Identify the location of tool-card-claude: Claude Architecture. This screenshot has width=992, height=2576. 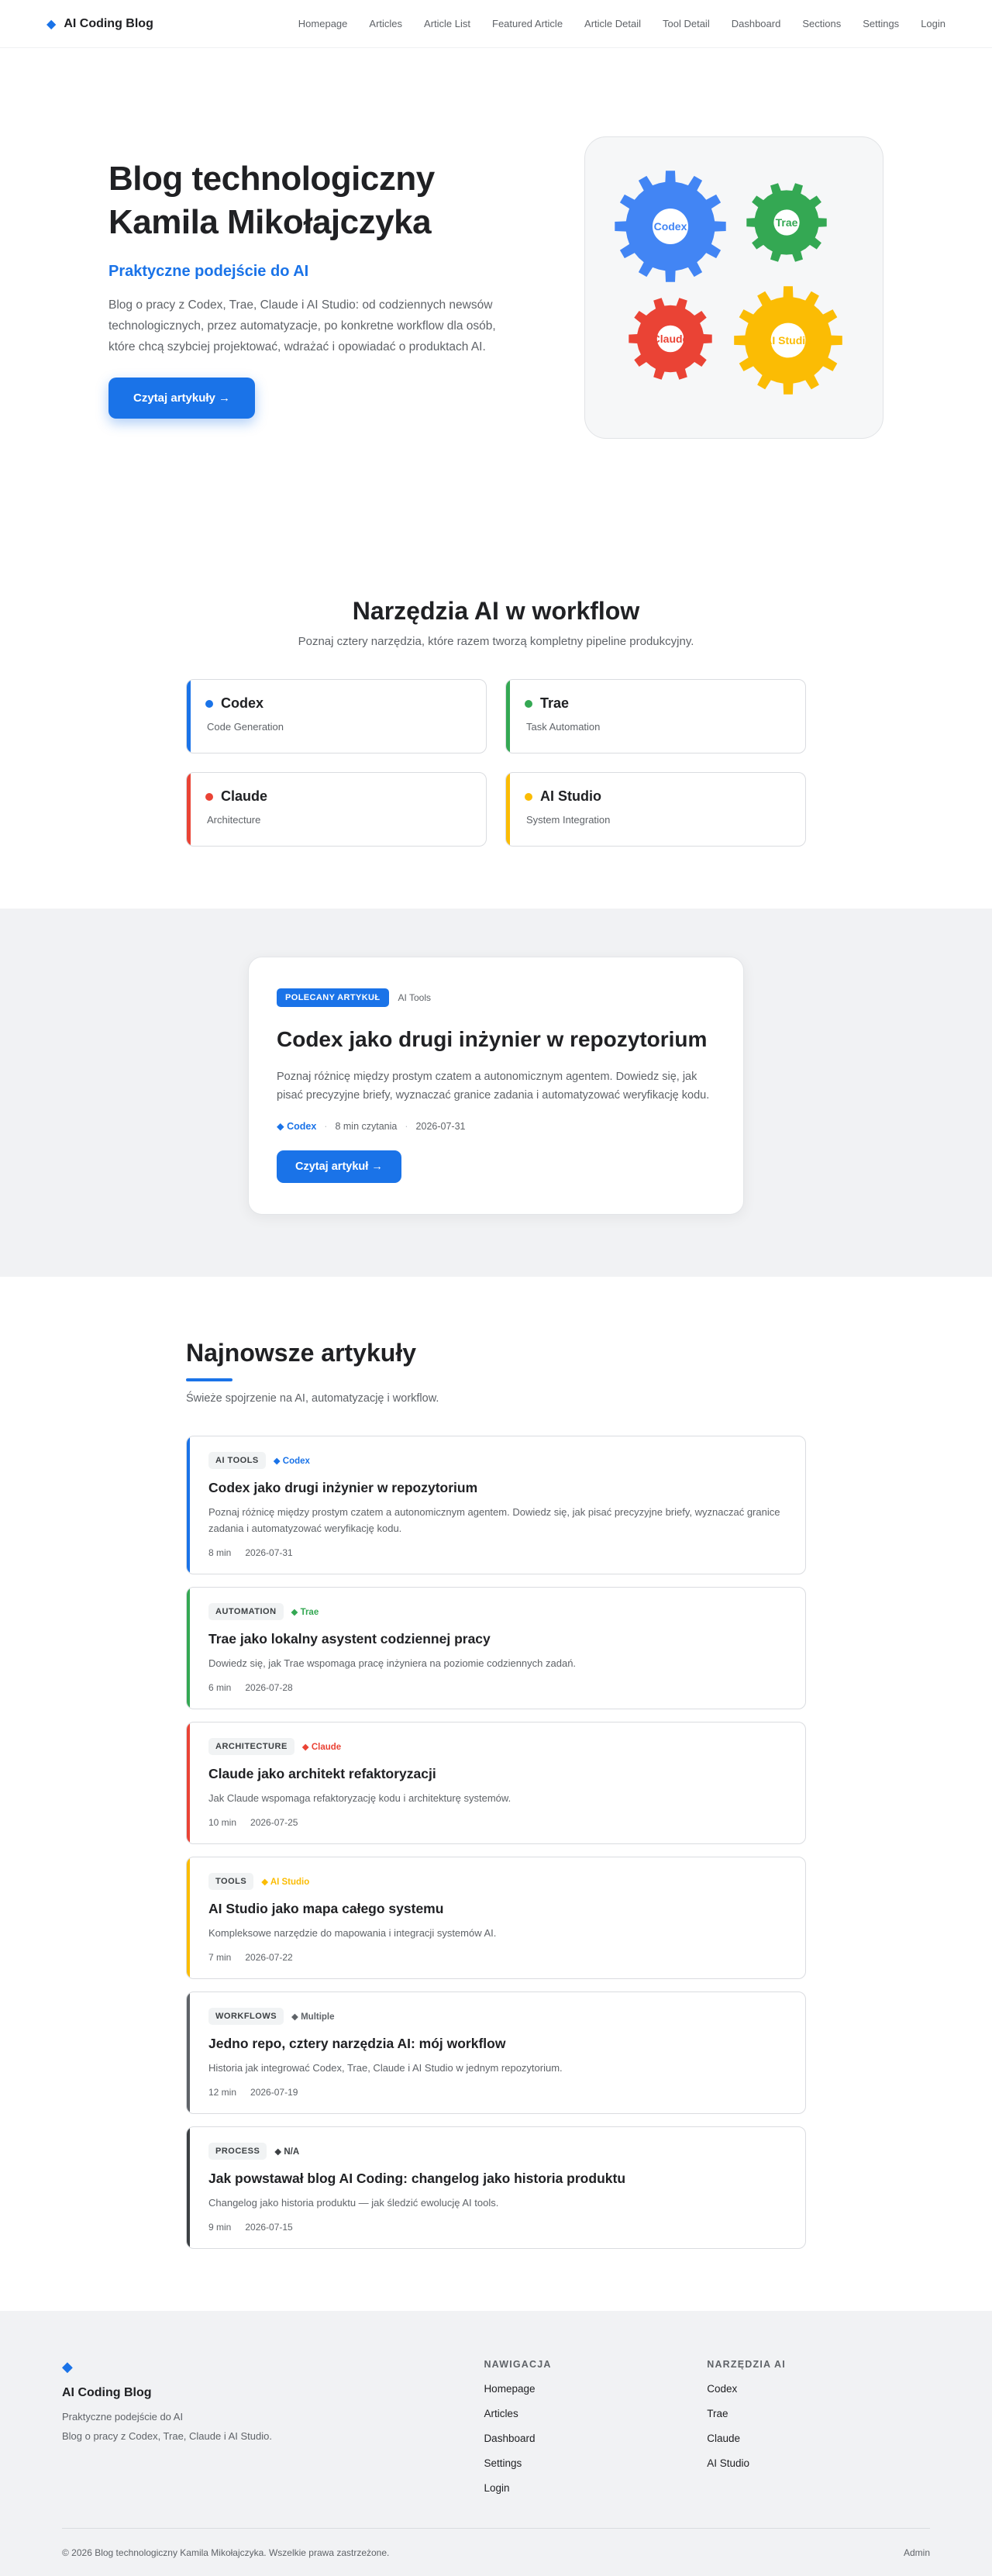
(336, 809).